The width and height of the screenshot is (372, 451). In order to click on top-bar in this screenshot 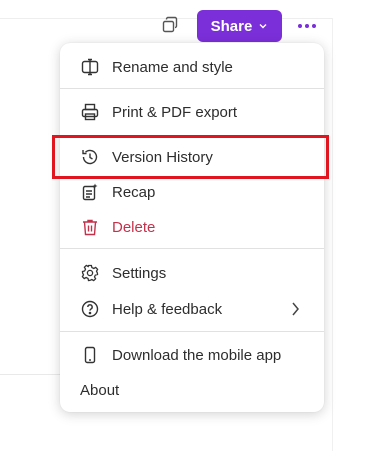, I will do `click(186, 9)`.